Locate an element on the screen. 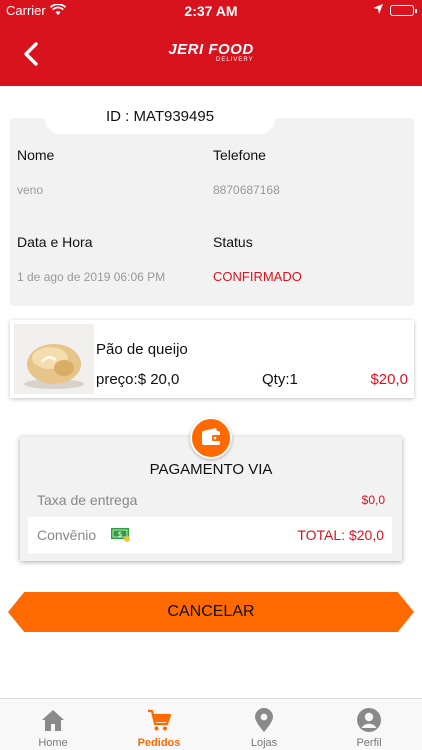 This screenshot has height=750, width=422. datetime-label: Data e Hora is located at coordinates (55, 242).